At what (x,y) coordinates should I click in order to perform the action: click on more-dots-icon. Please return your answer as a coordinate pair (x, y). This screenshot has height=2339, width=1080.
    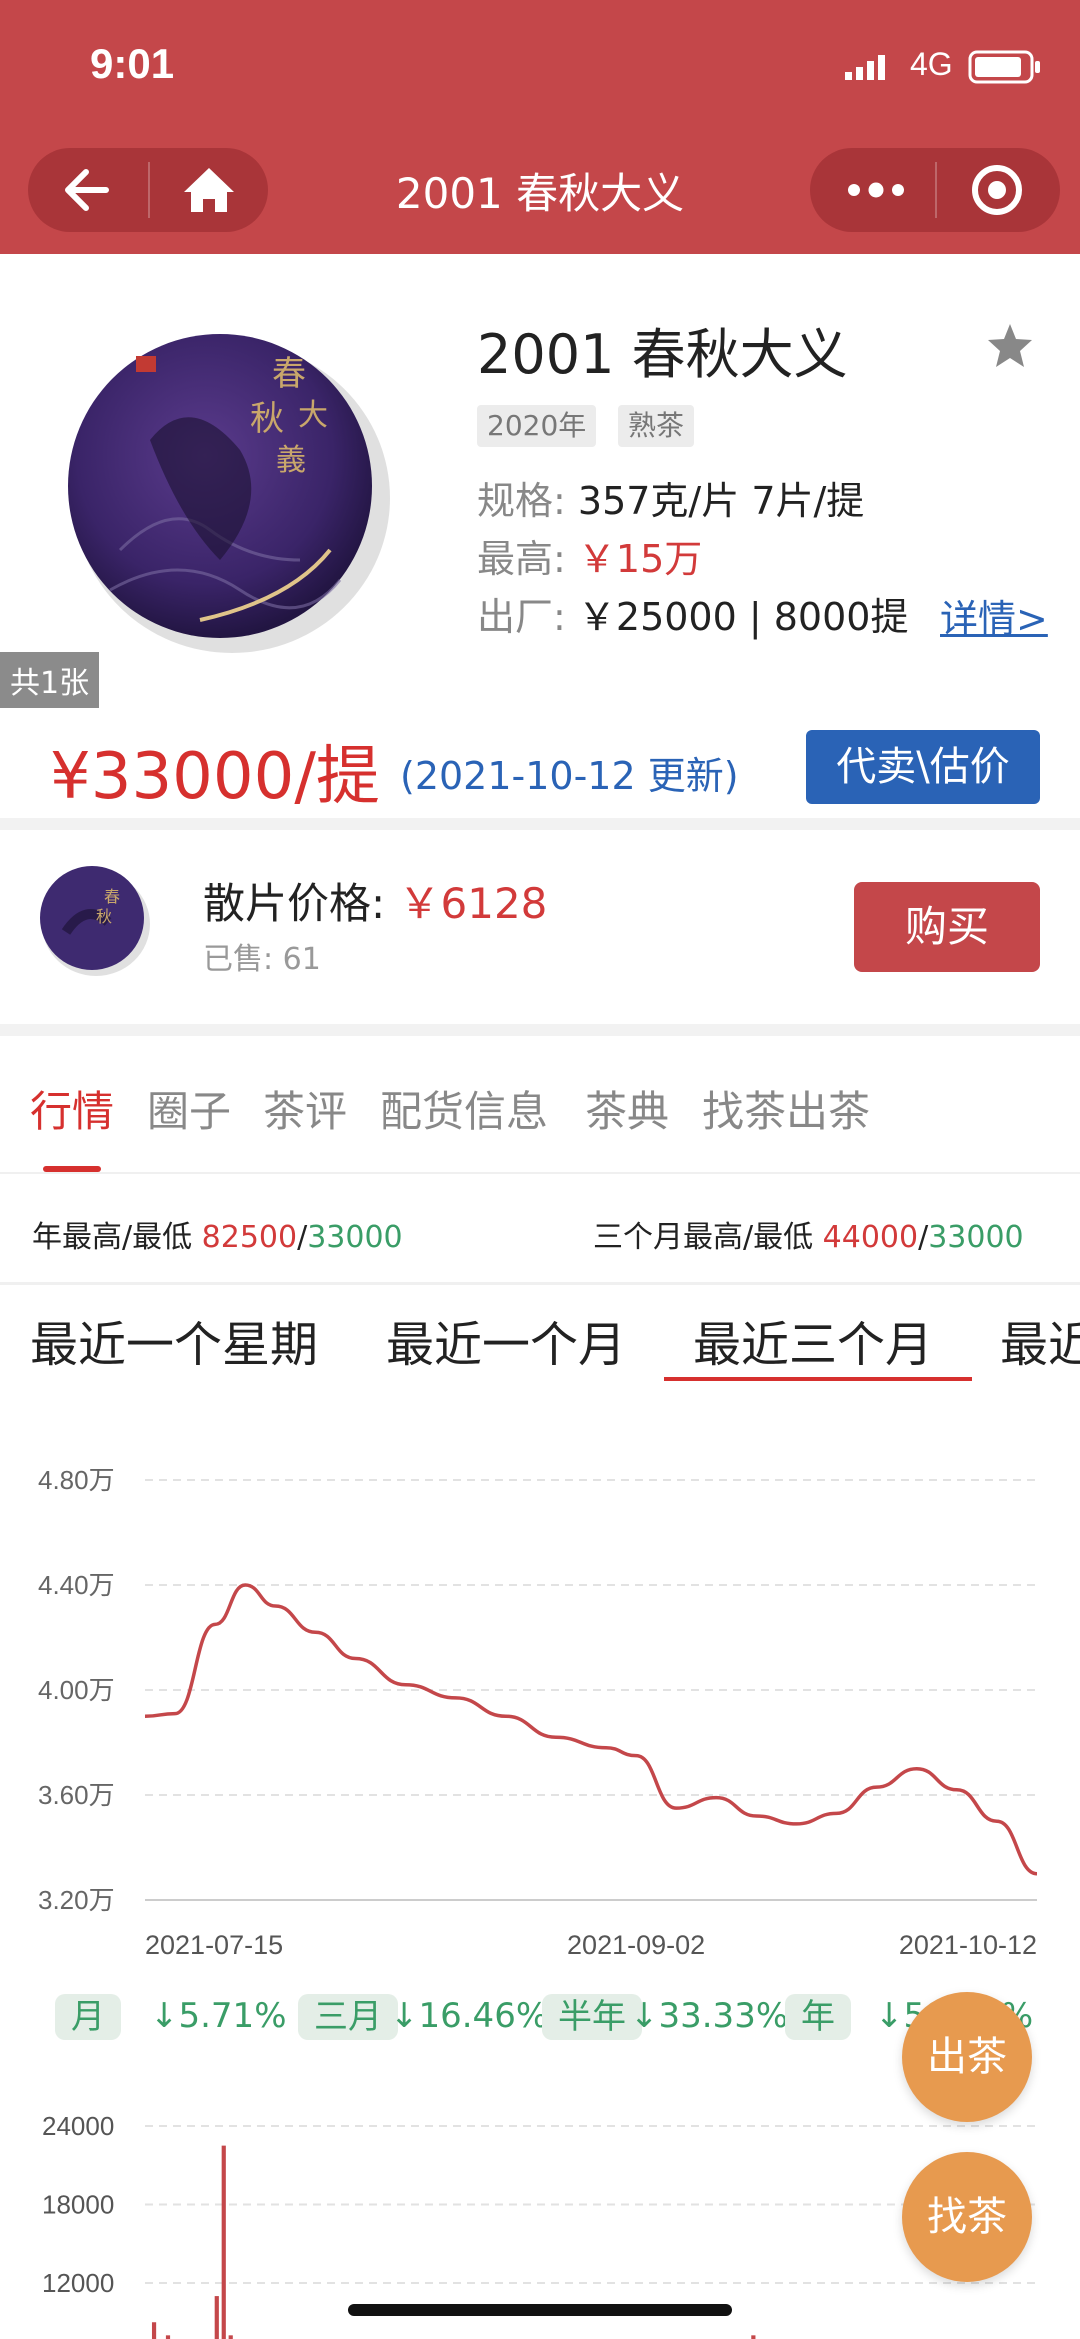
    Looking at the image, I should click on (876, 190).